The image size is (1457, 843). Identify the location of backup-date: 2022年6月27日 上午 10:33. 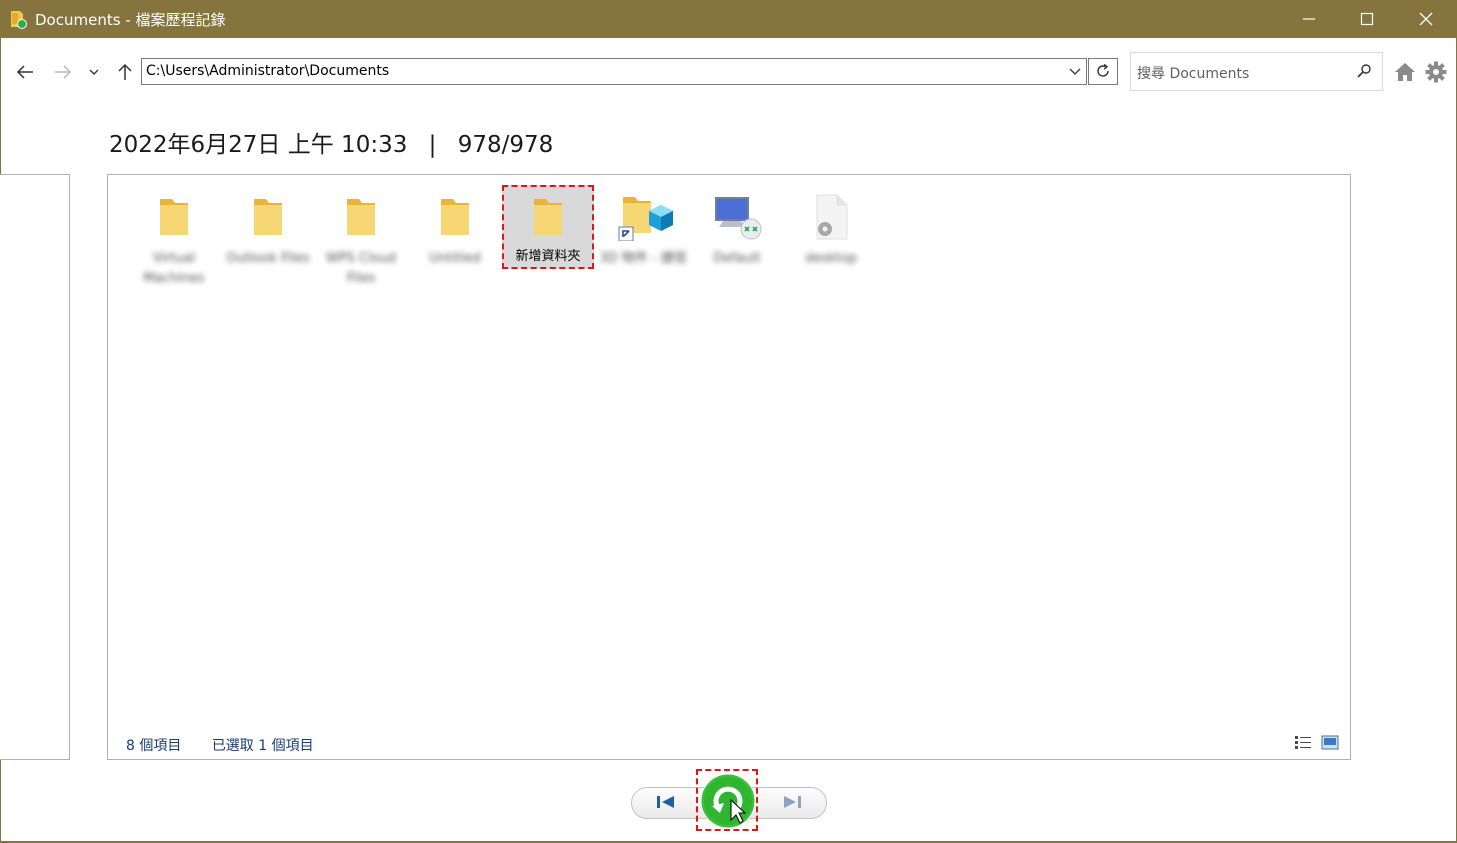
(258, 145).